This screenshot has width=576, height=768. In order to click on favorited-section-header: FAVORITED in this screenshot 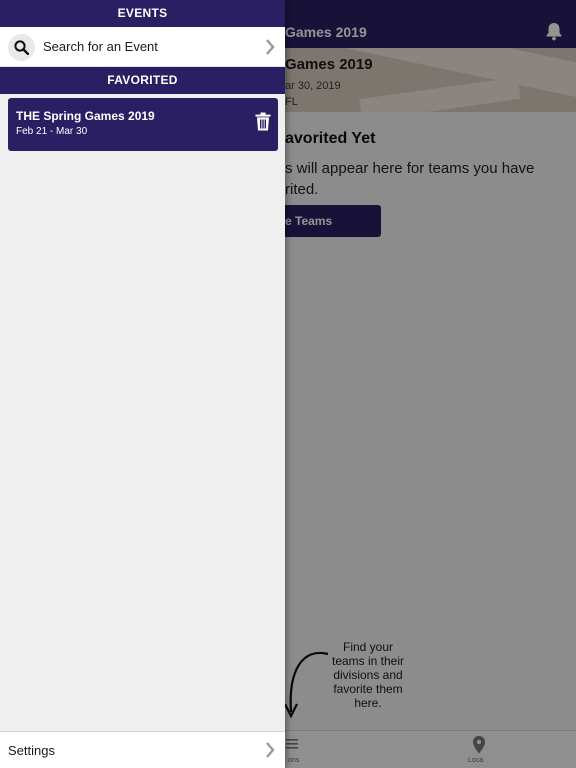, I will do `click(142, 80)`.